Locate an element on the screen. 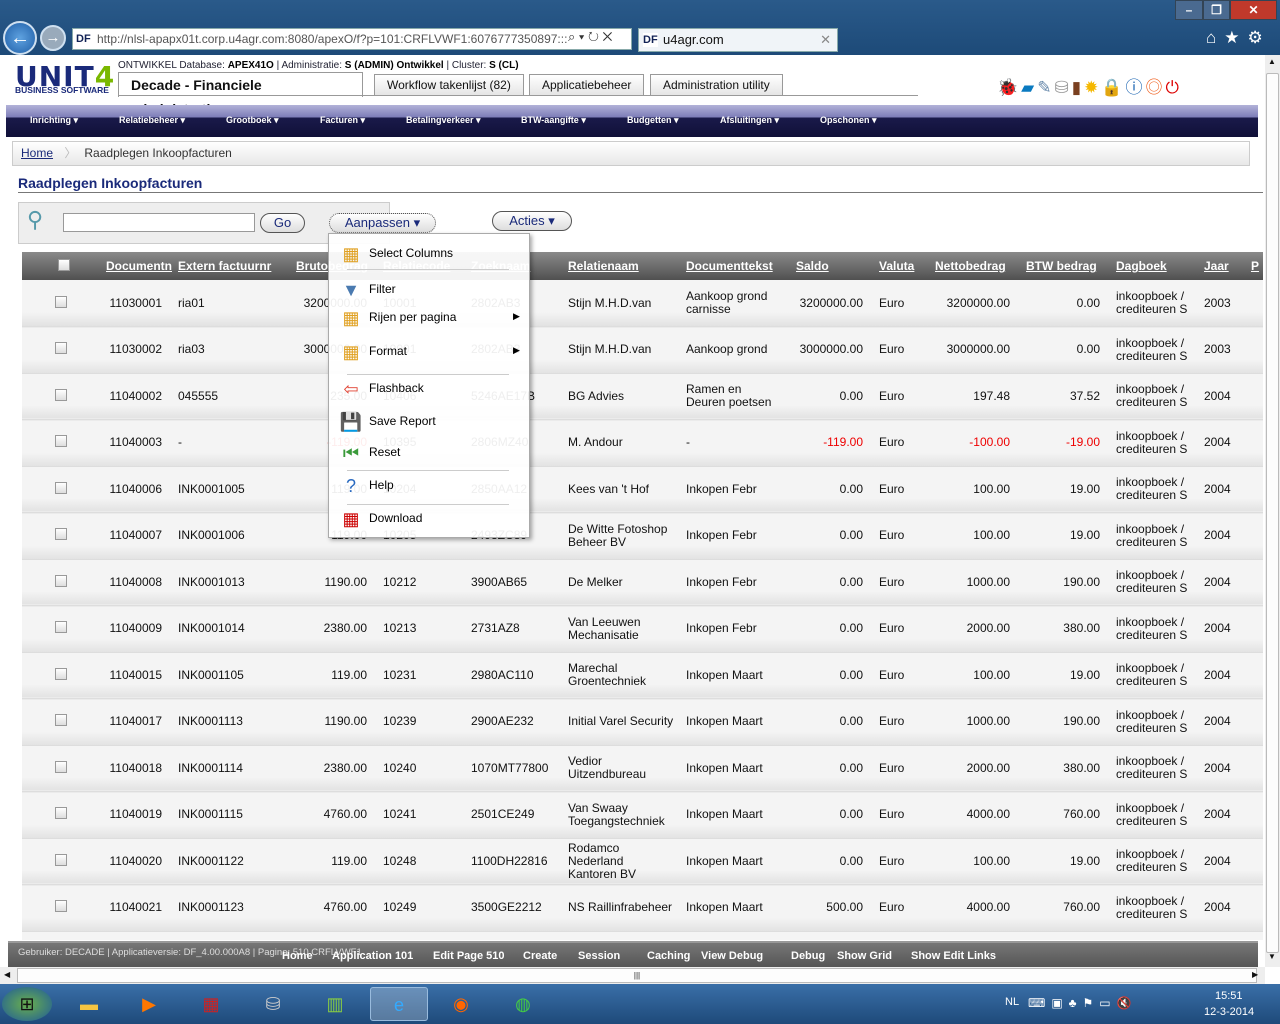 The width and height of the screenshot is (1280, 1024). lock-icon: 🔒 is located at coordinates (1113, 87).